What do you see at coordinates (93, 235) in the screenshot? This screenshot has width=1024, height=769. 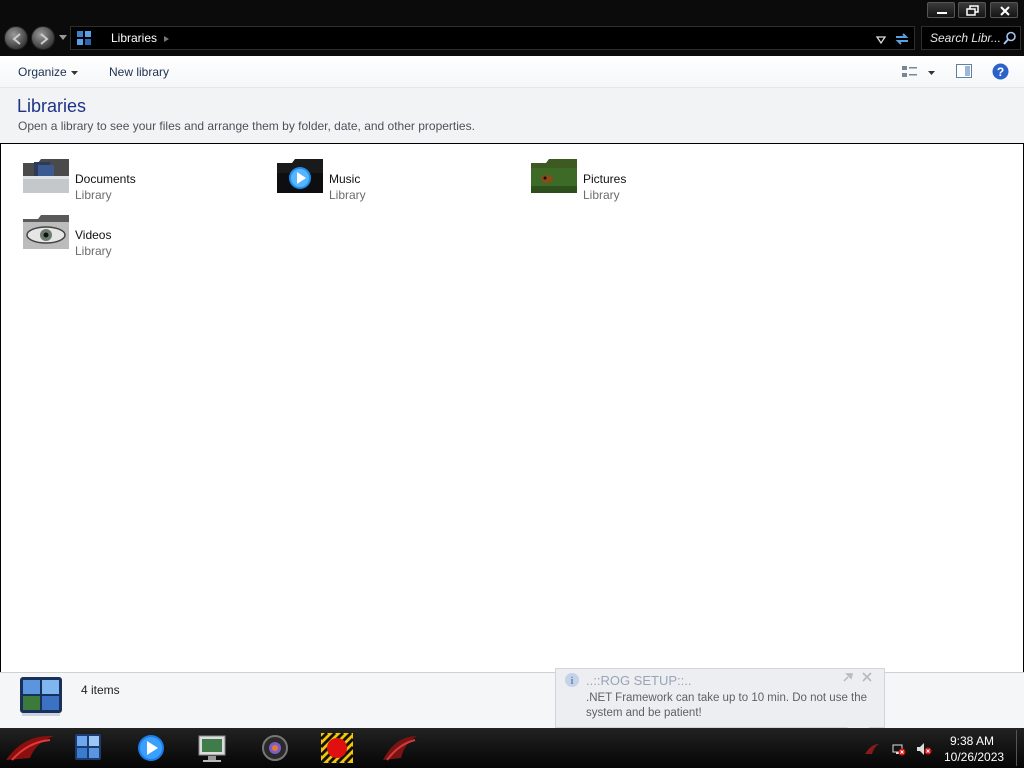 I see `library-name: Videos` at bounding box center [93, 235].